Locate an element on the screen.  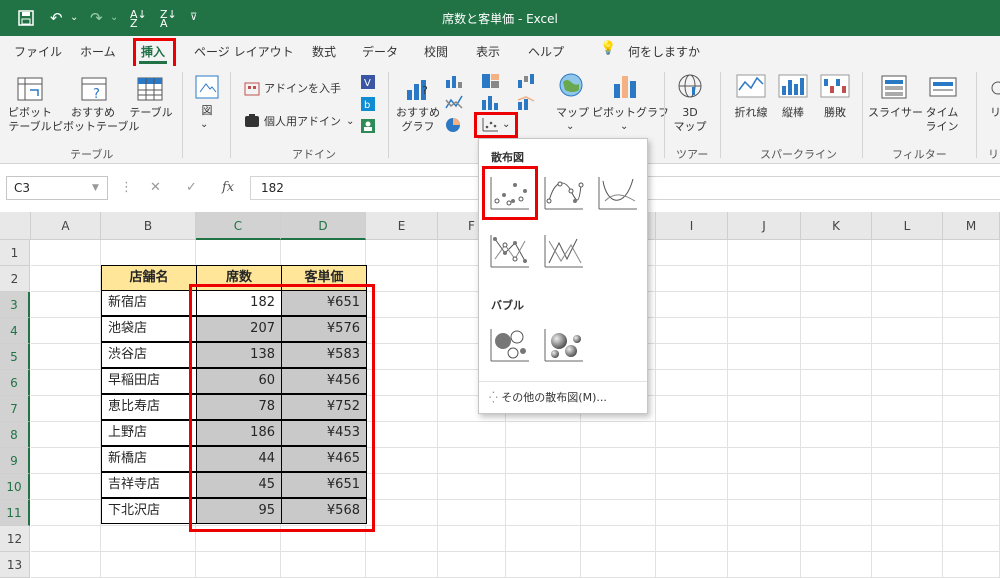
pivot-chart-dropdown-icon: ⌄ is located at coordinates (624, 127).